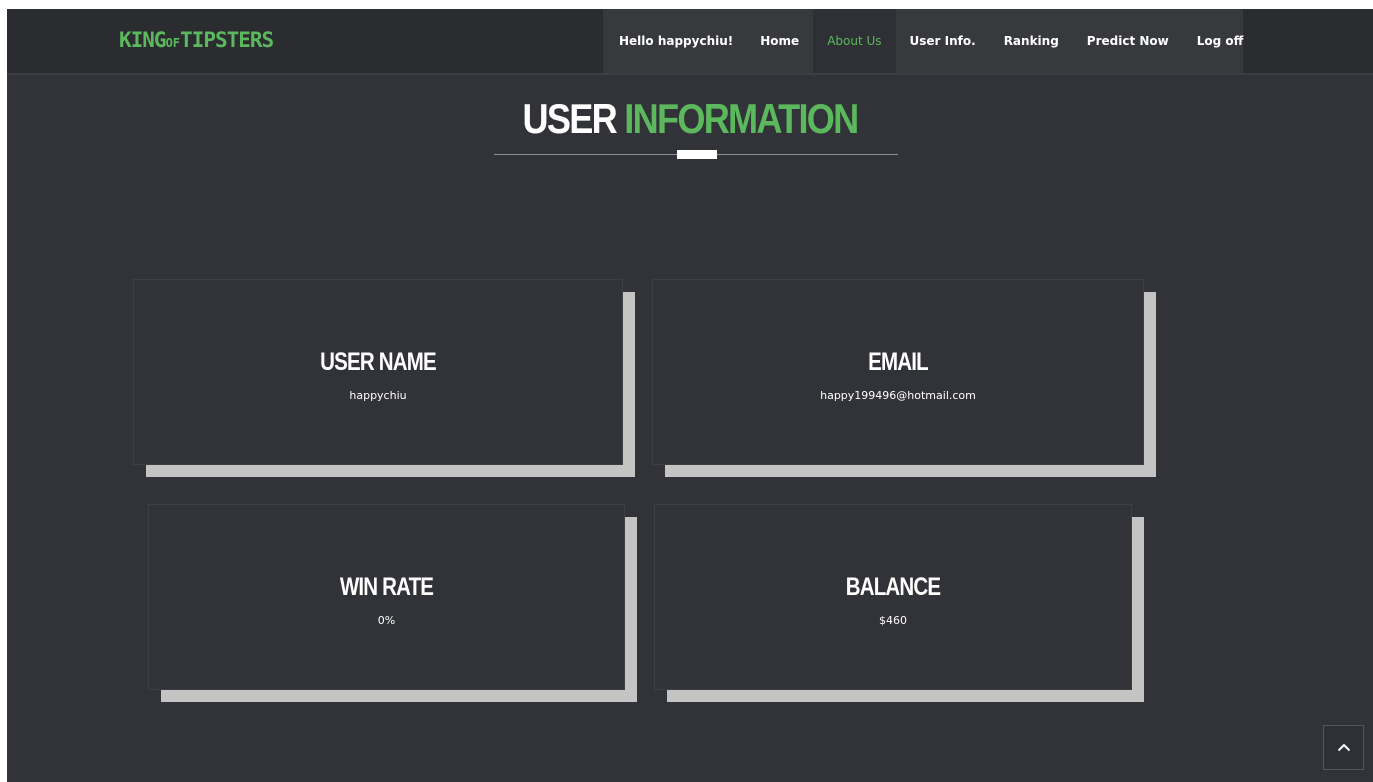 This screenshot has width=1373, height=782. I want to click on nav-predict-now: Predict Now, so click(1128, 41).